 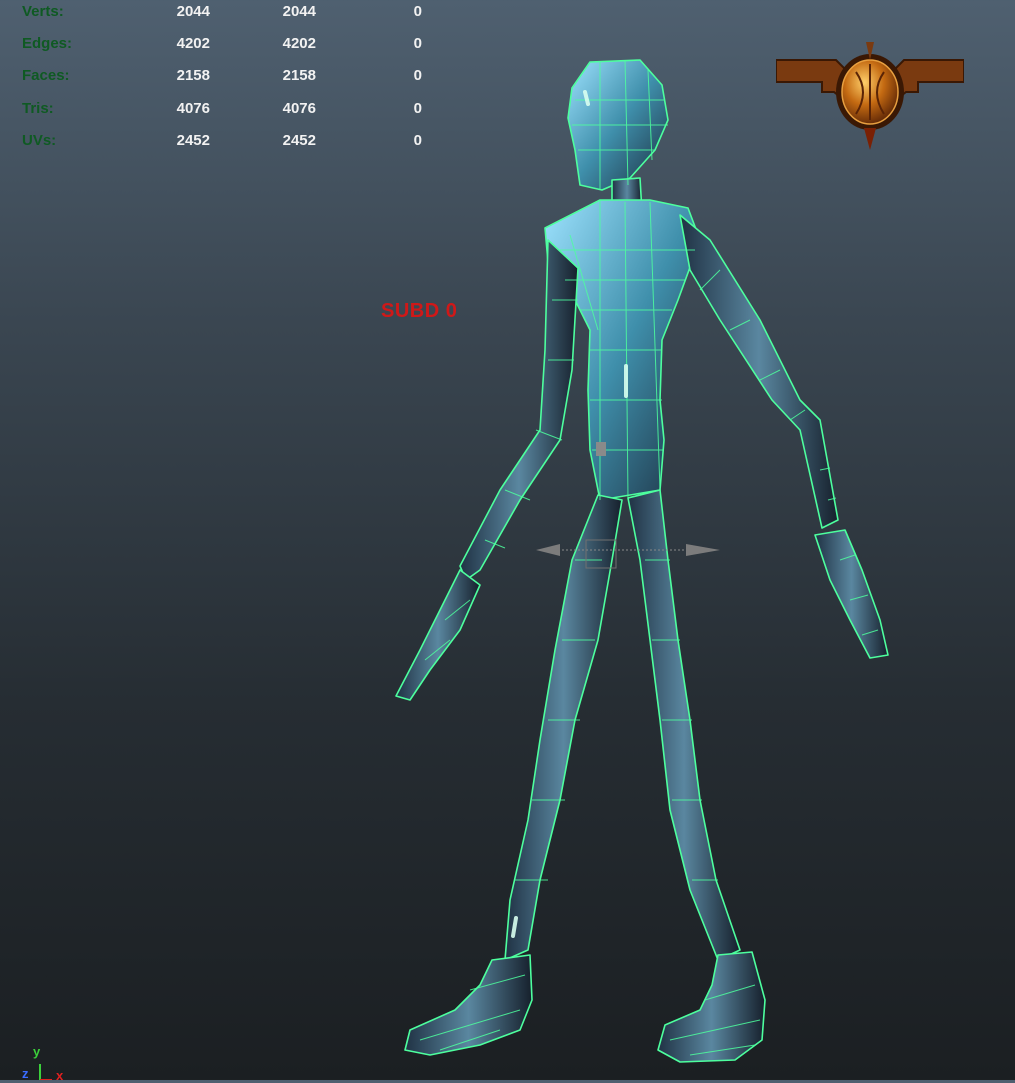 I want to click on hud-label: Verts:, so click(x=43, y=11).